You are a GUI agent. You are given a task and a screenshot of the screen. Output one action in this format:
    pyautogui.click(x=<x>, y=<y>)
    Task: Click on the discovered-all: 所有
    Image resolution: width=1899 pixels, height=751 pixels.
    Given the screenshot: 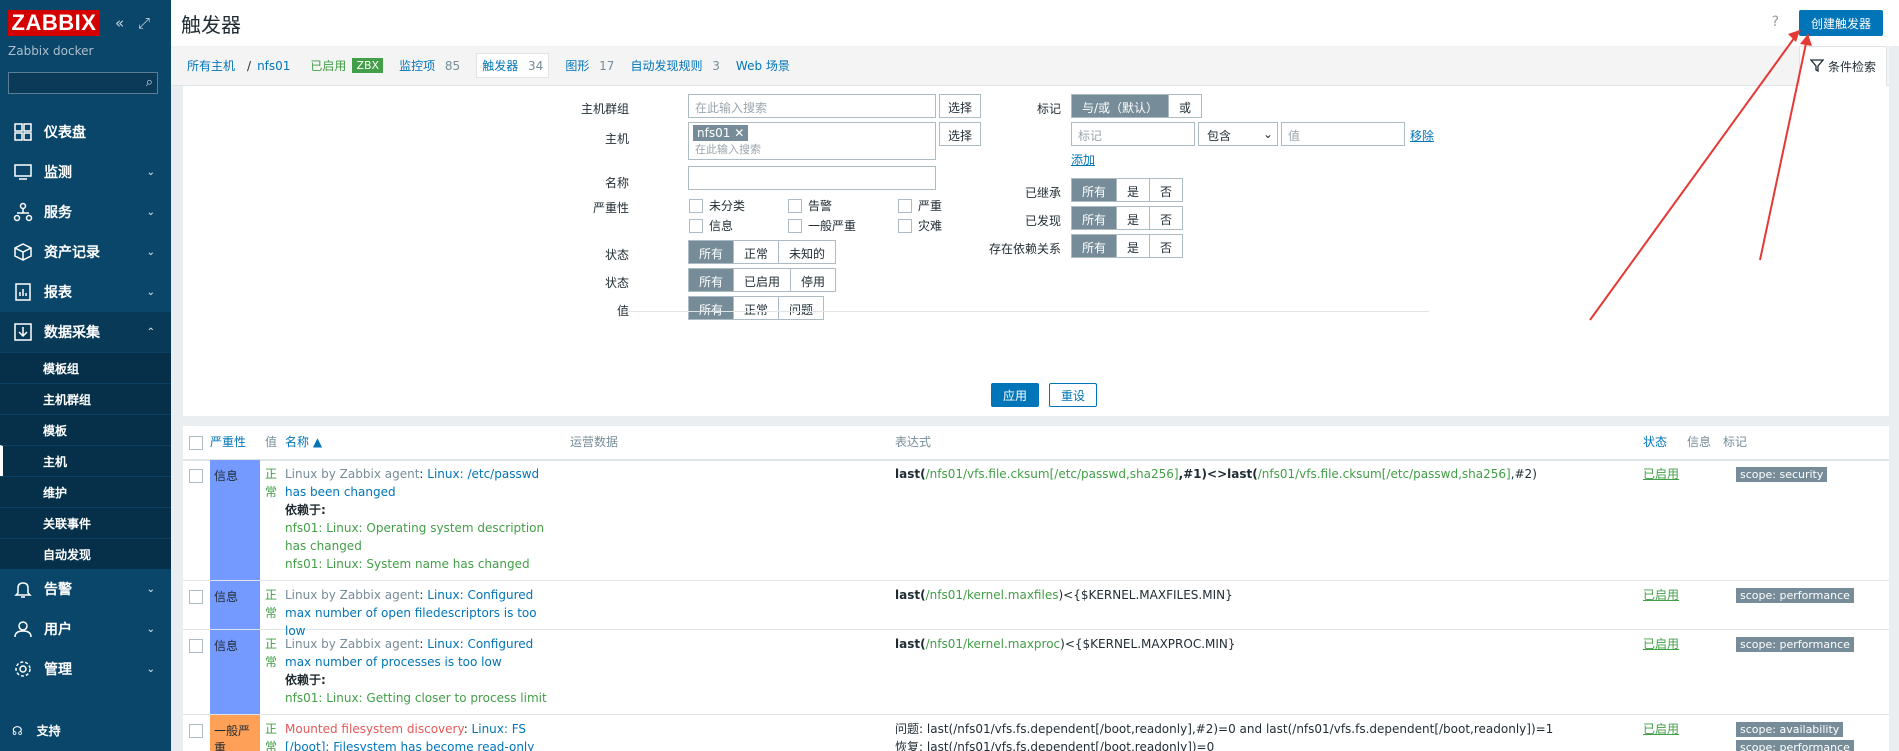 What is the action you would take?
    pyautogui.click(x=1095, y=218)
    